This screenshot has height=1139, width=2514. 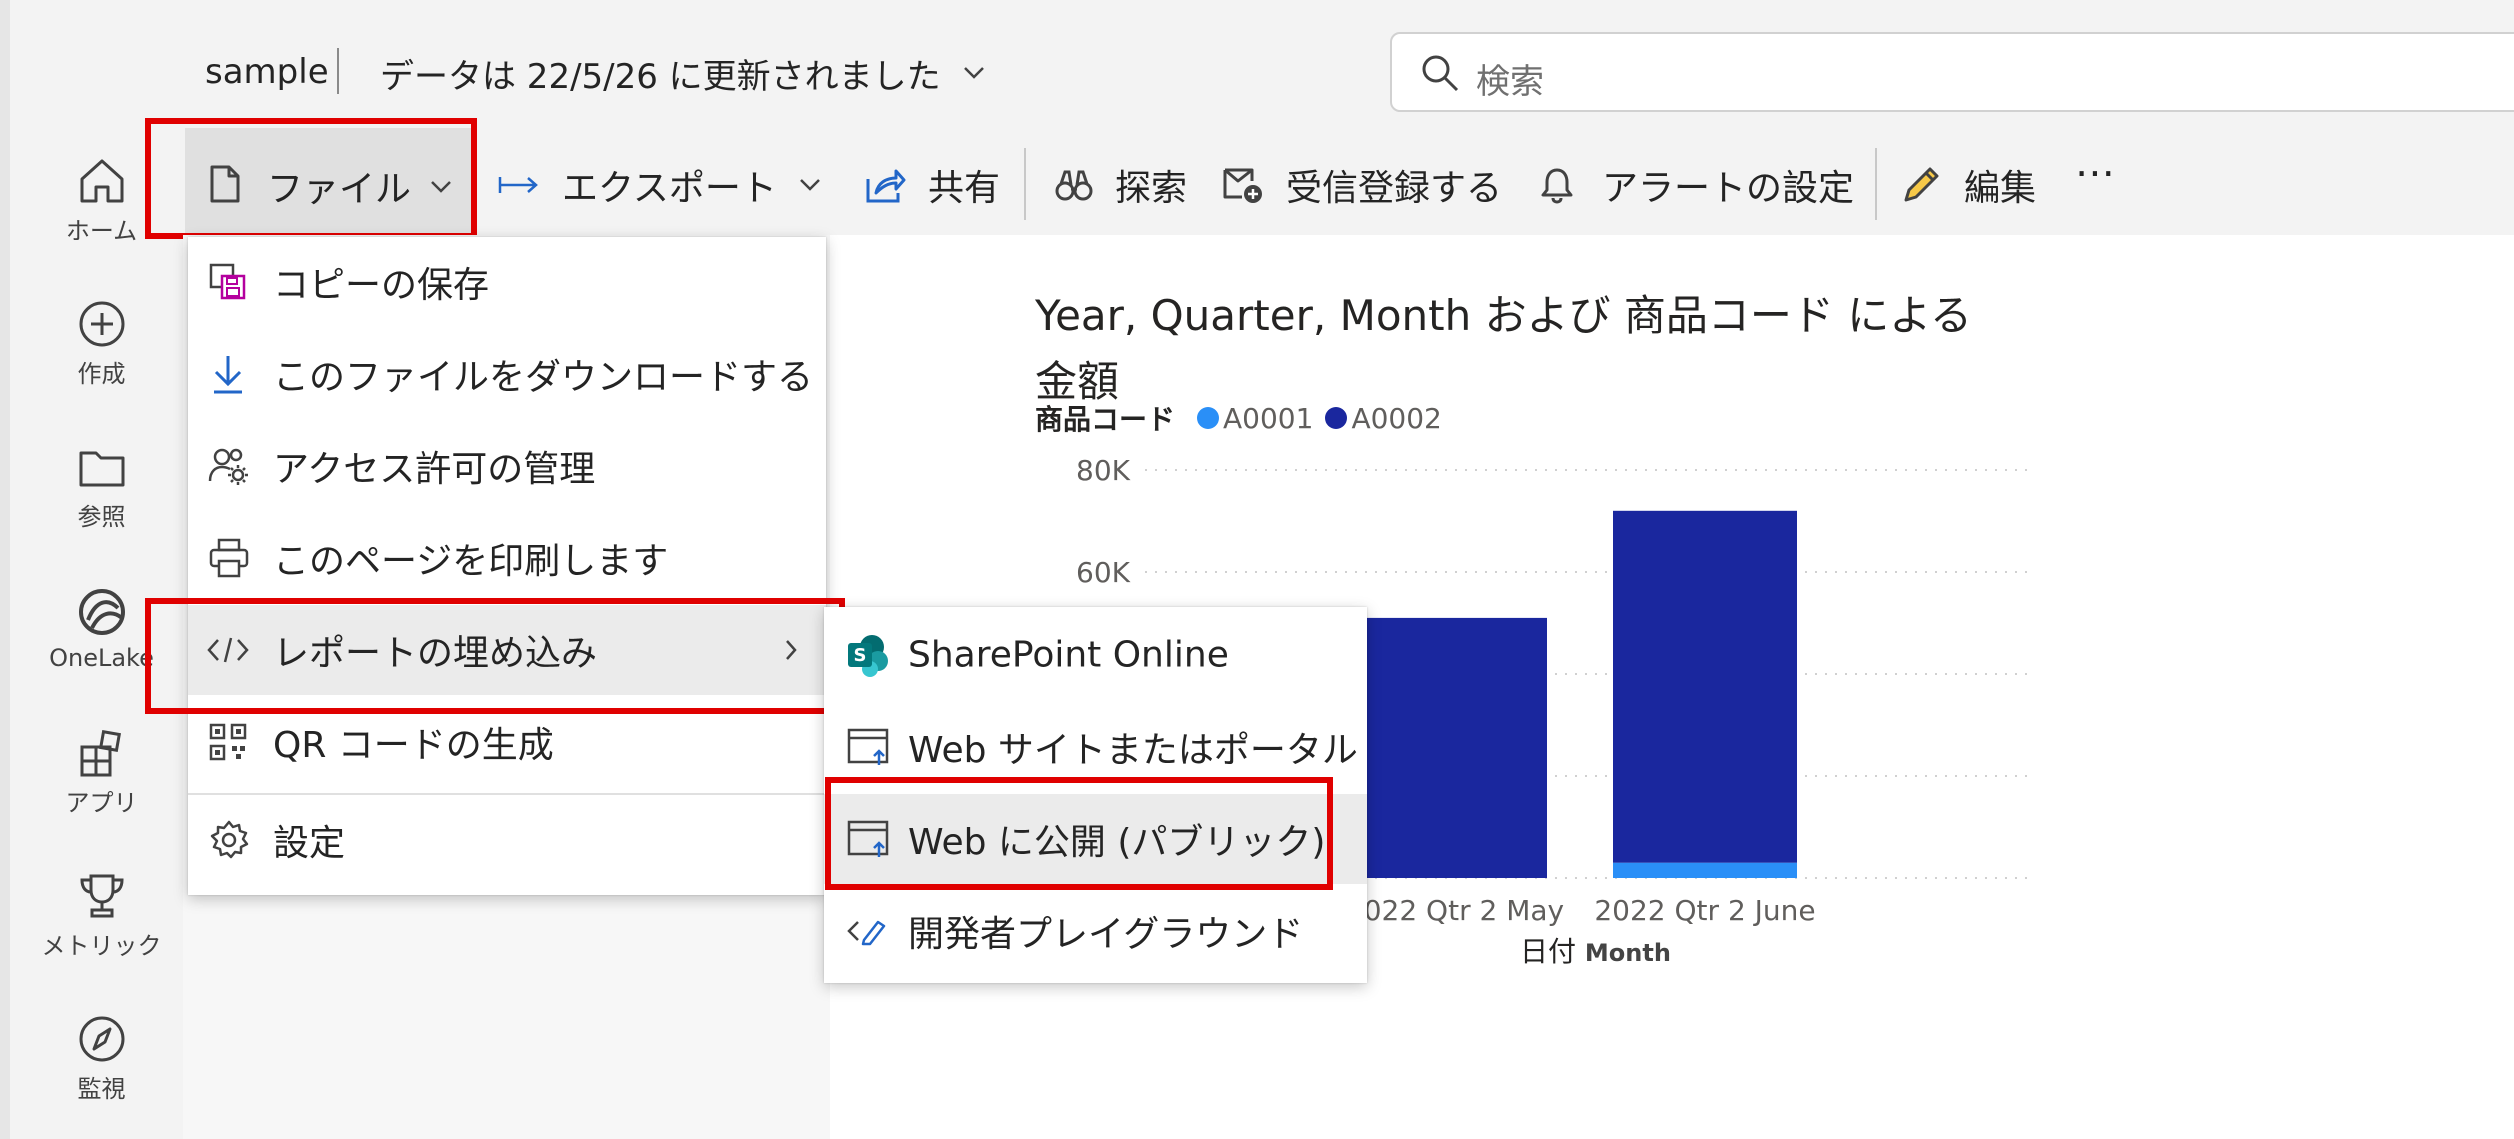 I want to click on menu-item-label: このファイルをダウンロードする, so click(x=543, y=377).